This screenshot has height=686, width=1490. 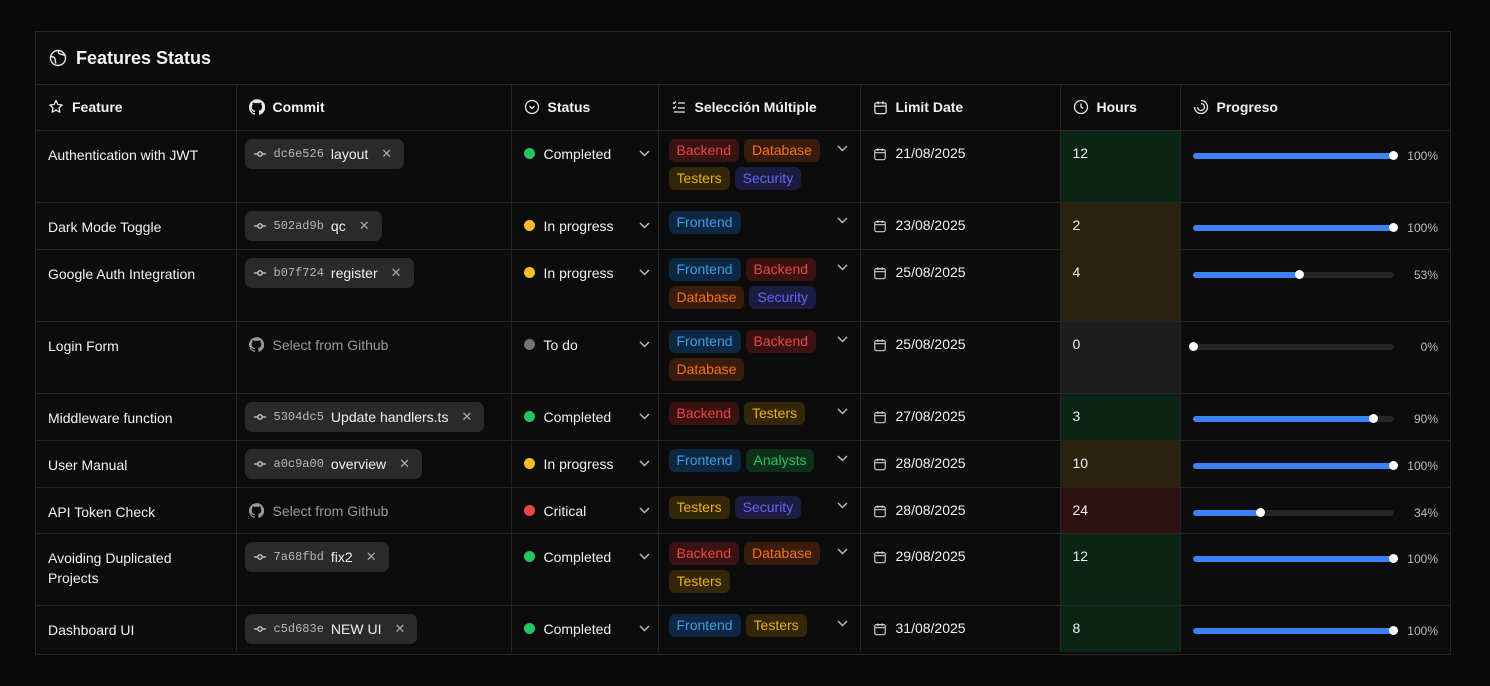 I want to click on progress-cell: 0%, so click(x=1315, y=357).